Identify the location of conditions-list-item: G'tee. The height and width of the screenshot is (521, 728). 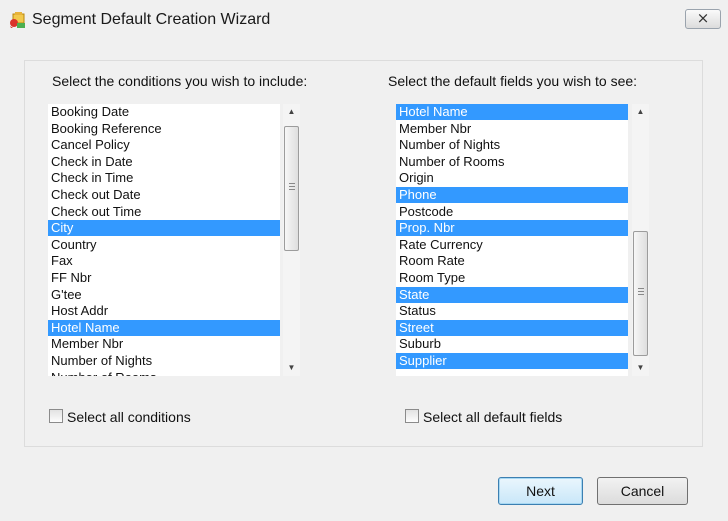
(164, 295).